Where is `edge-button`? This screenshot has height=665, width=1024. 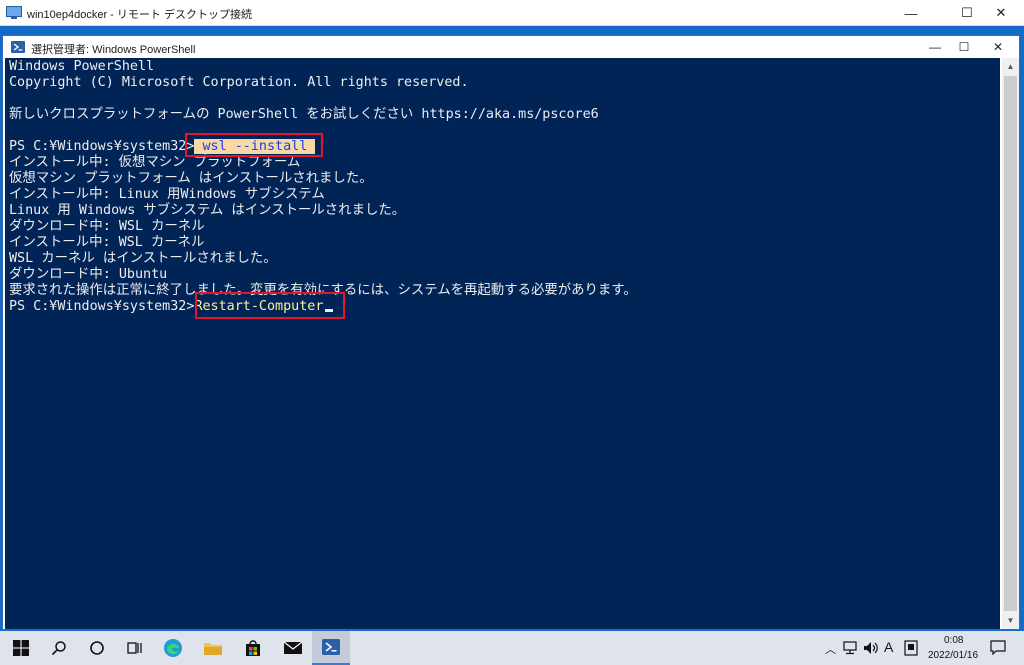
edge-button is located at coordinates (173, 648).